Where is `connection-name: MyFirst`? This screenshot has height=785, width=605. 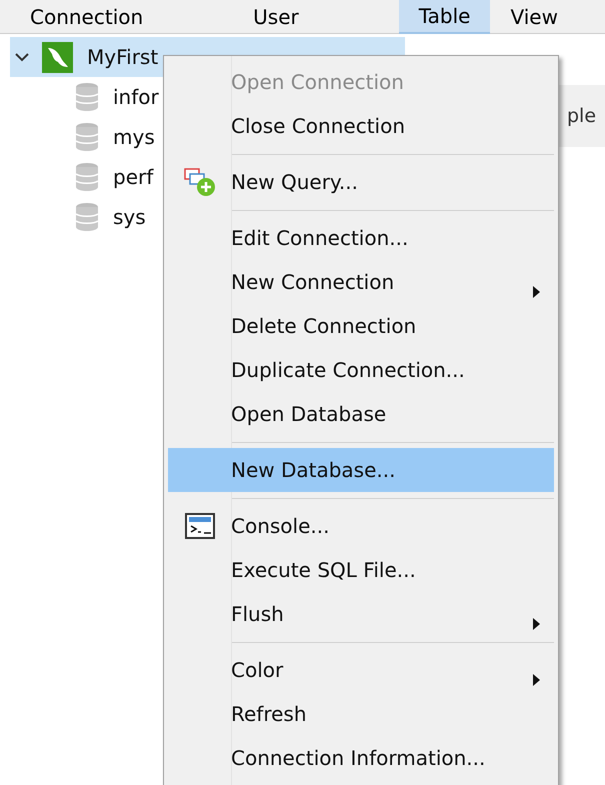
connection-name: MyFirst is located at coordinates (122, 57).